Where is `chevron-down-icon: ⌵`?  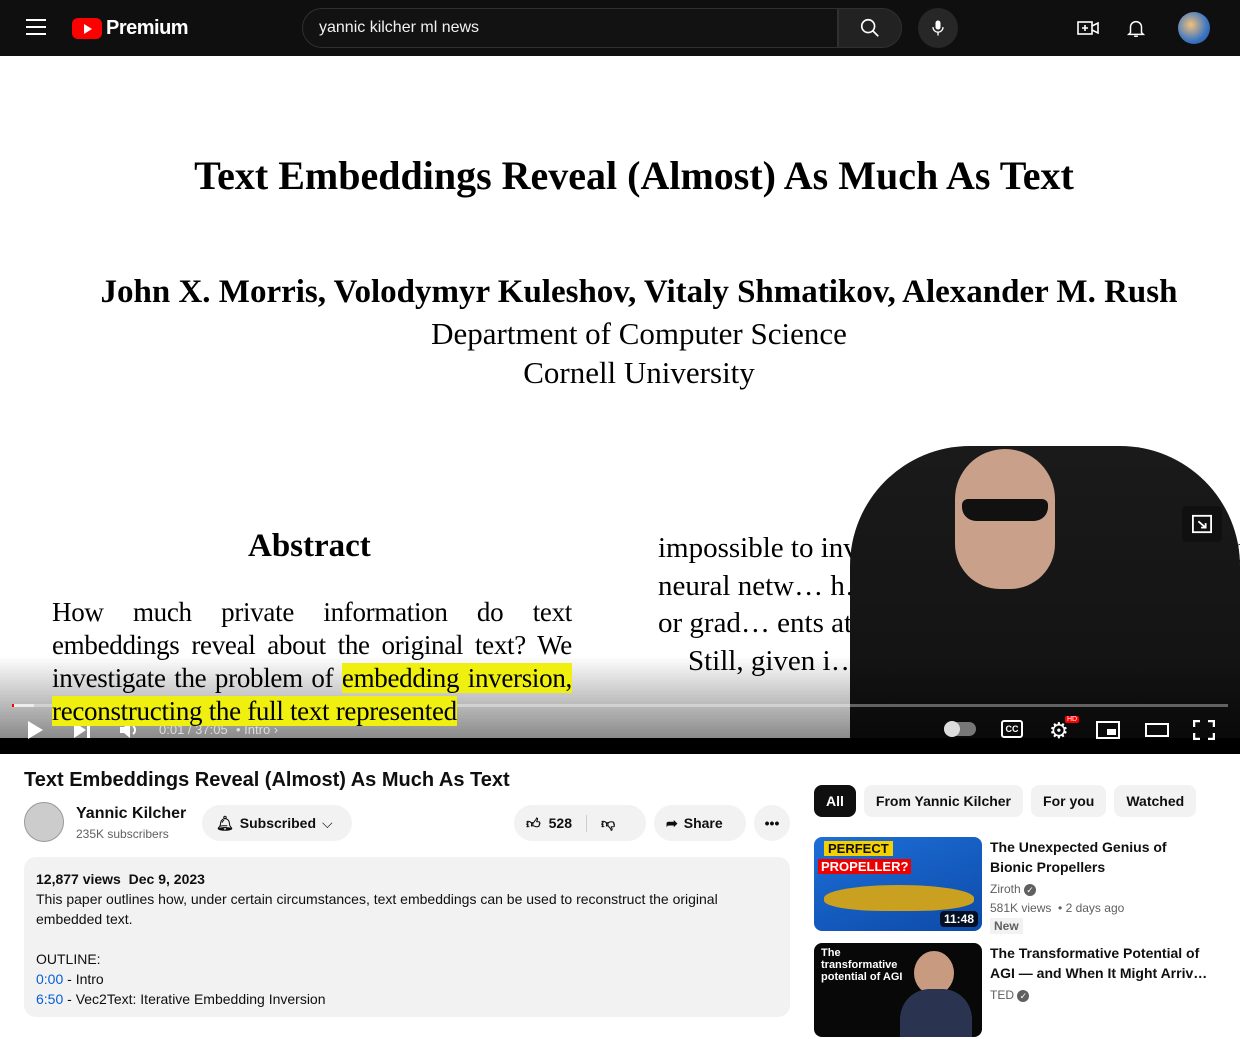
chevron-down-icon: ⌵ is located at coordinates (327, 822).